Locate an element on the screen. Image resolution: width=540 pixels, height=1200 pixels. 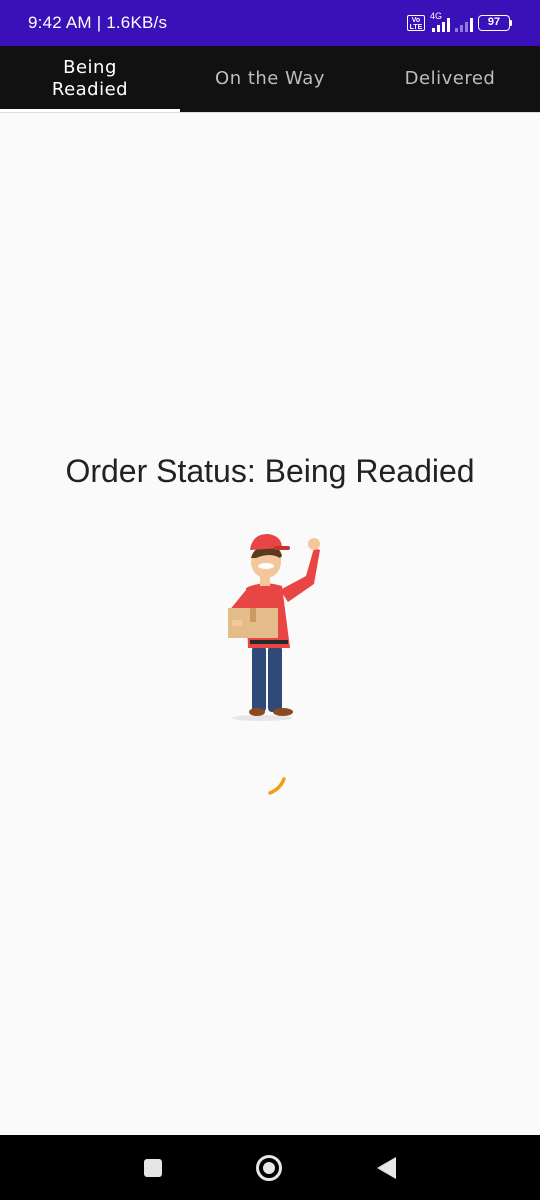
home-button is located at coordinates (269, 1167).